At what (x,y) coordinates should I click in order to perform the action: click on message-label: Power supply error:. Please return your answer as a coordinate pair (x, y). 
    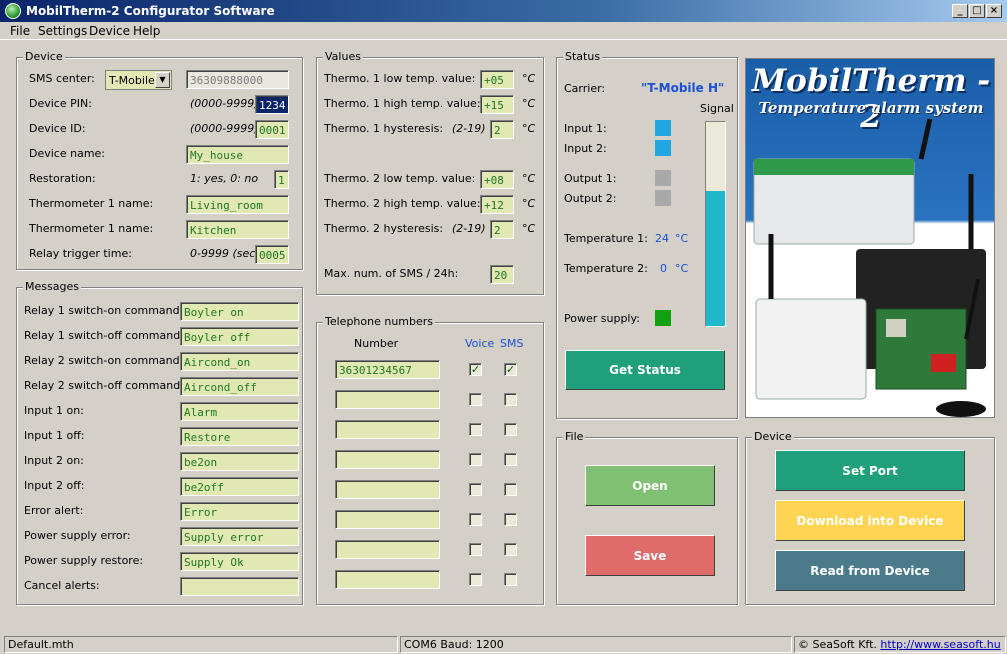
    Looking at the image, I should click on (77, 535).